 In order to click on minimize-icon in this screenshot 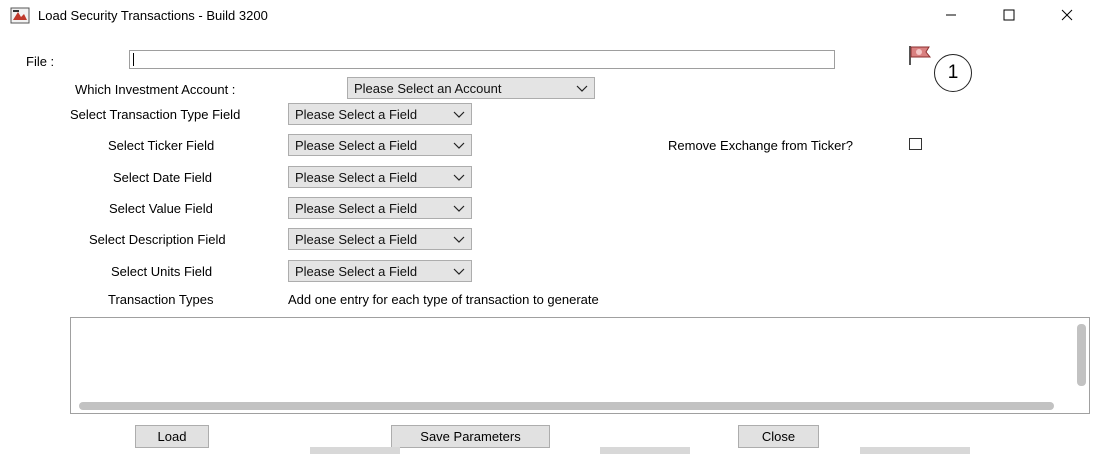, I will do `click(951, 15)`.